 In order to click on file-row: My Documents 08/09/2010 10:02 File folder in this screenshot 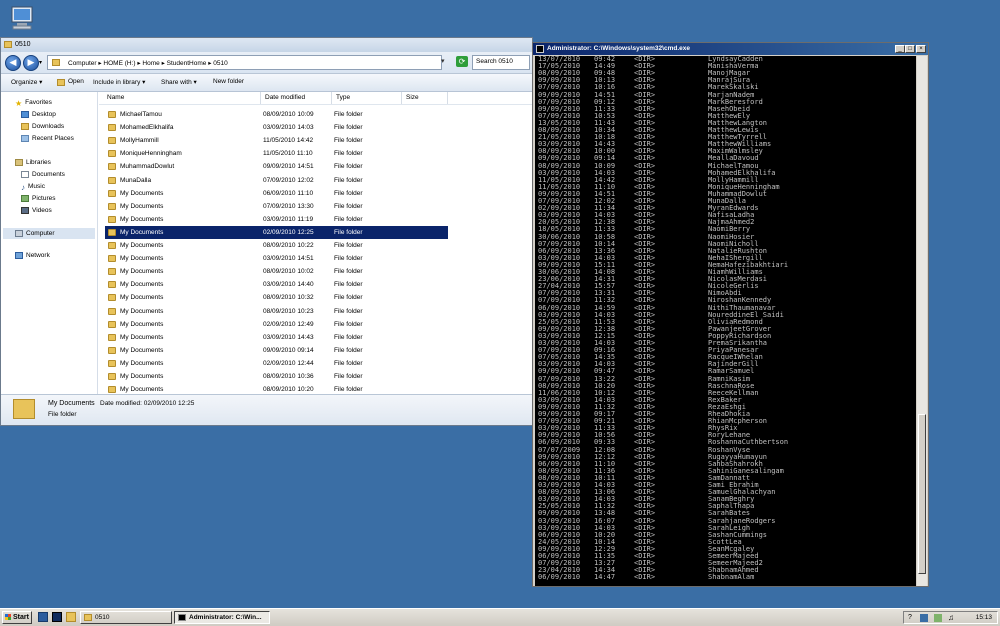, I will do `click(276, 271)`.